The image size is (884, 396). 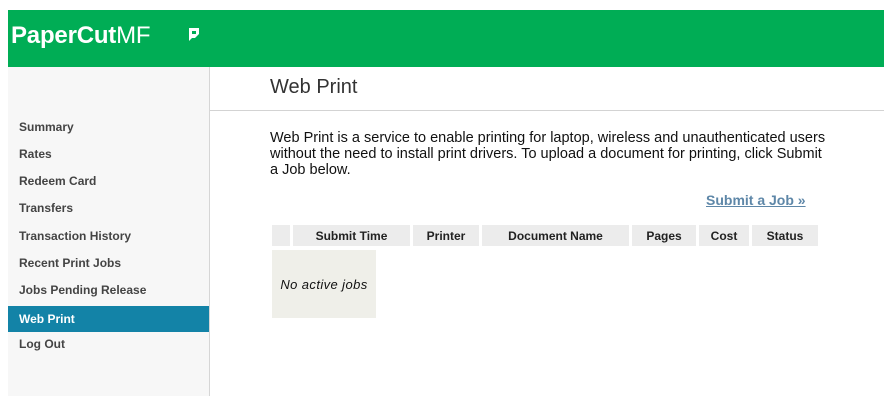 I want to click on papercut-logo: PaperCutMF, so click(x=105, y=36).